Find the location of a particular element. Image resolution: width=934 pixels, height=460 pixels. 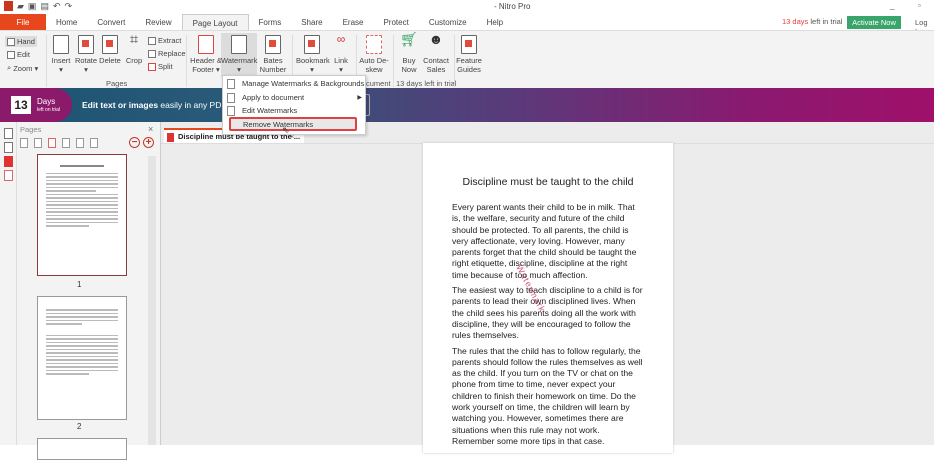

hand-tool: Hand is located at coordinates (21, 41).